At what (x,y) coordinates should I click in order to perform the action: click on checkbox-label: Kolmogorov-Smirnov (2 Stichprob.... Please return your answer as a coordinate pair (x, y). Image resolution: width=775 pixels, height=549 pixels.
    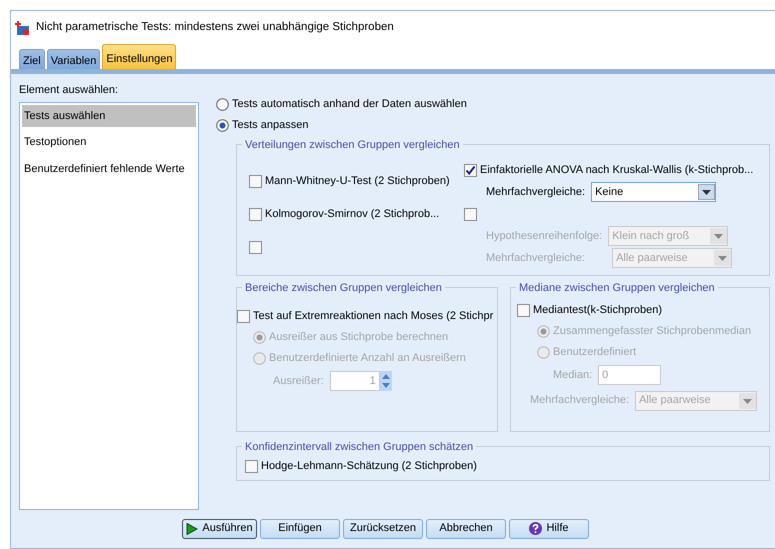
    Looking at the image, I should click on (352, 214).